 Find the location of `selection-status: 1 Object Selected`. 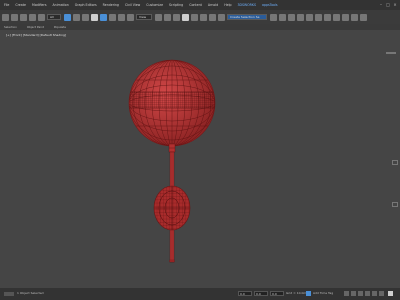

selection-status: 1 Object Selected is located at coordinates (30, 293).